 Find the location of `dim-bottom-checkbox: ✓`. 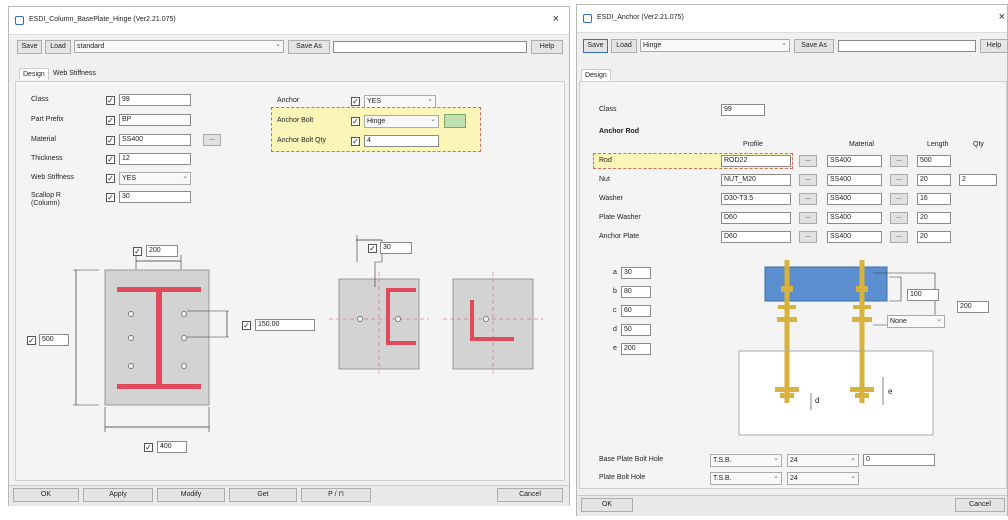

dim-bottom-checkbox: ✓ is located at coordinates (148, 447).